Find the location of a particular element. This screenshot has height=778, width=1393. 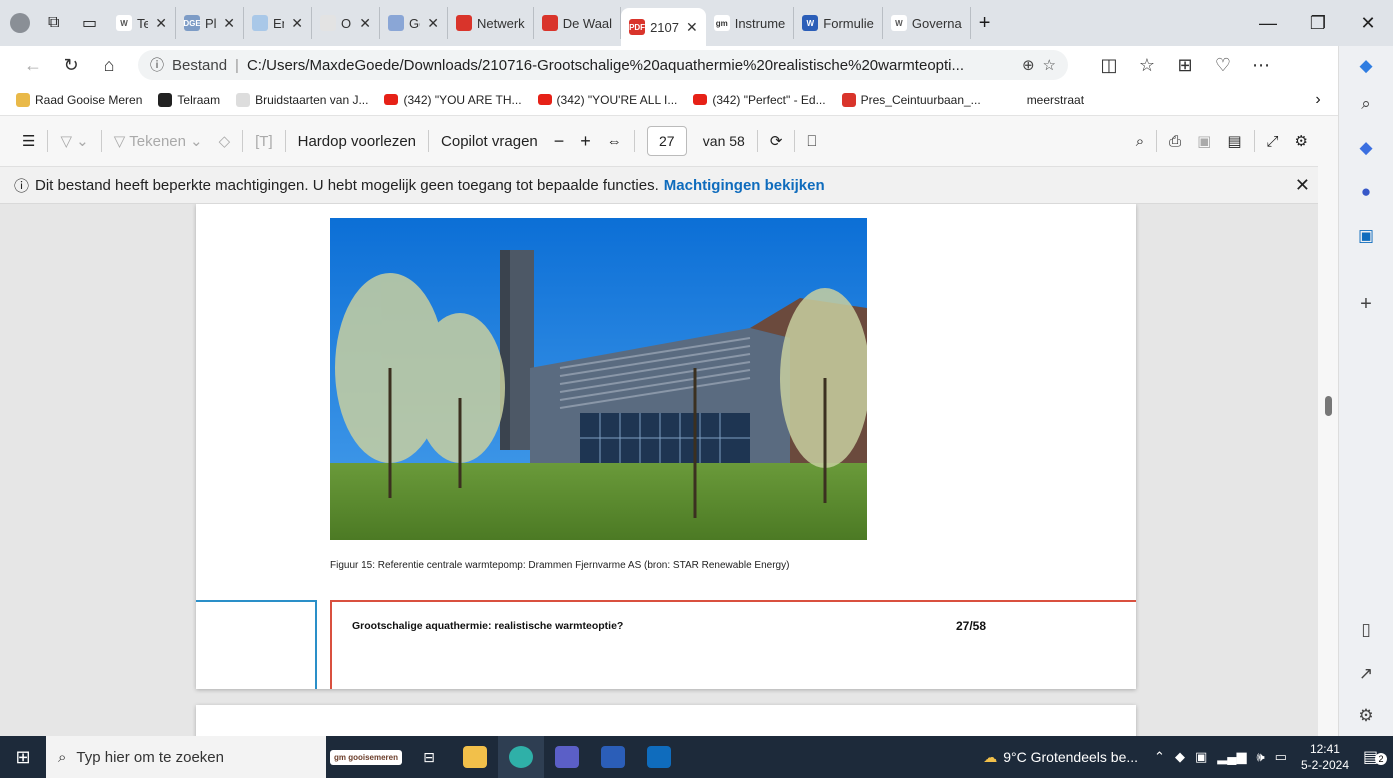

page-number-input: 27 is located at coordinates (666, 141).